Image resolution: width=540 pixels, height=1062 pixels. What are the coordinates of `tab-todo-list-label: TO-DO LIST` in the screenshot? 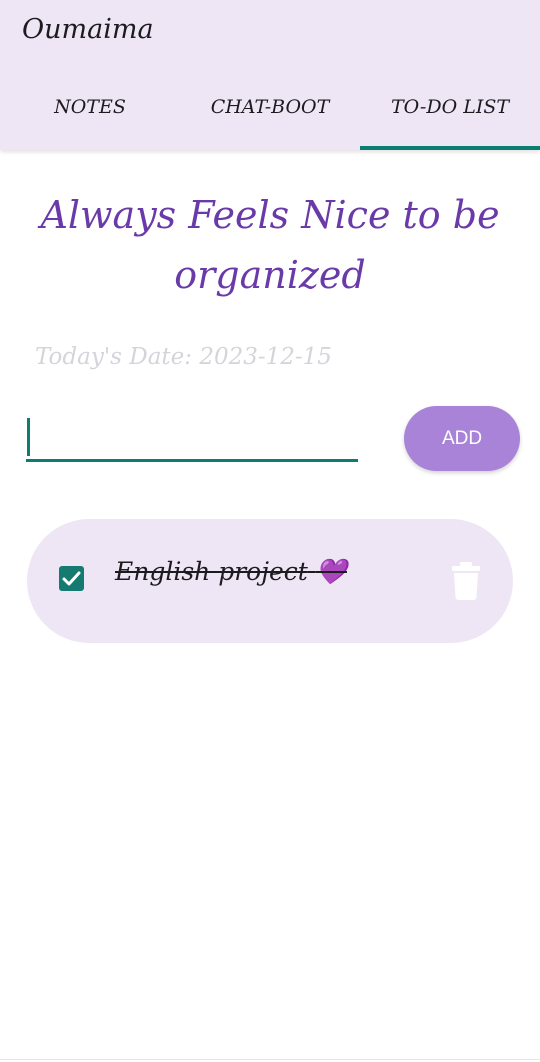 It's located at (450, 107).